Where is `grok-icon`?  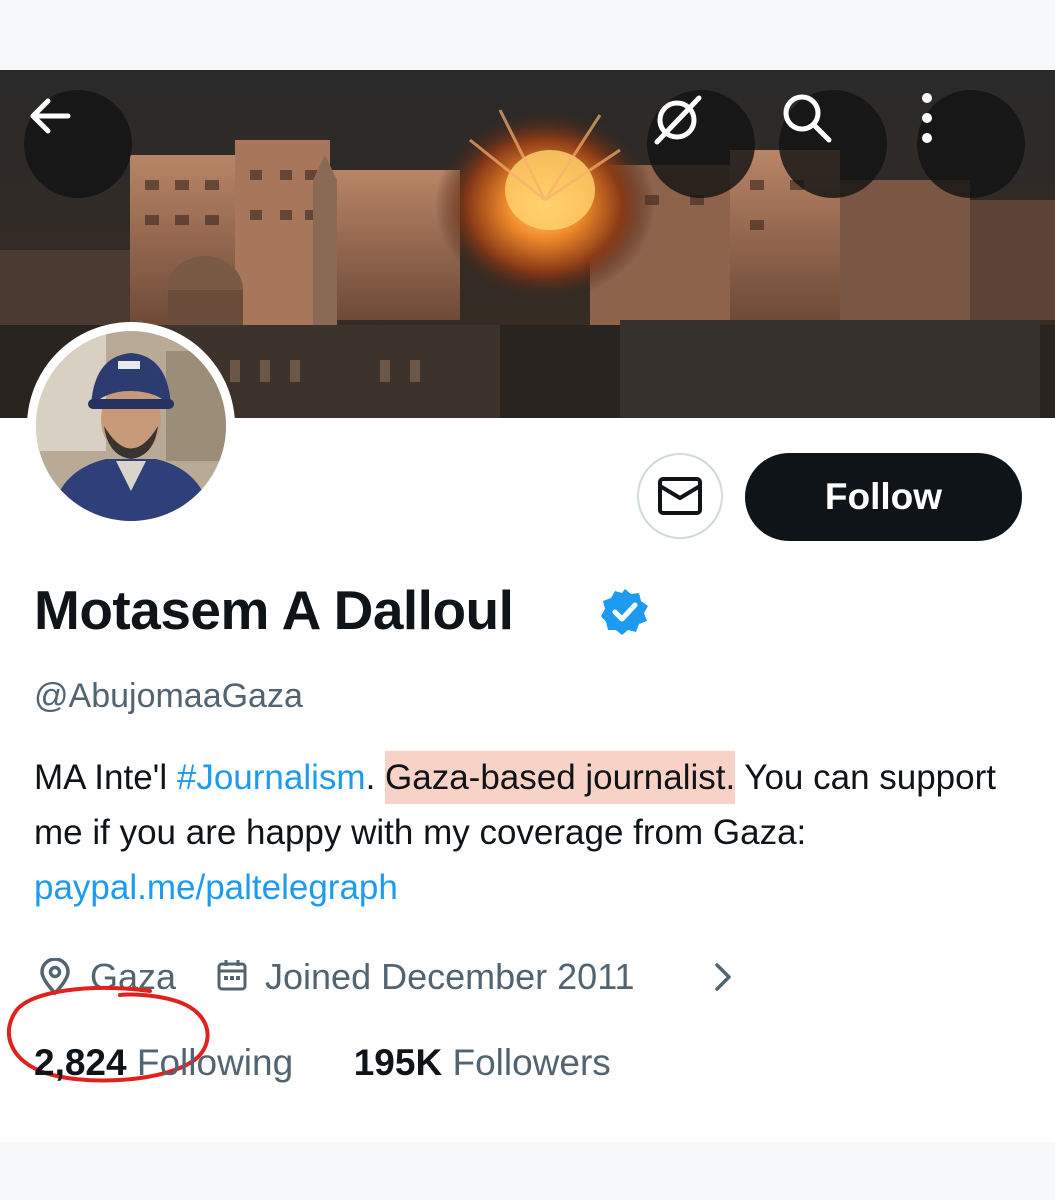
grok-icon is located at coordinates (678, 120).